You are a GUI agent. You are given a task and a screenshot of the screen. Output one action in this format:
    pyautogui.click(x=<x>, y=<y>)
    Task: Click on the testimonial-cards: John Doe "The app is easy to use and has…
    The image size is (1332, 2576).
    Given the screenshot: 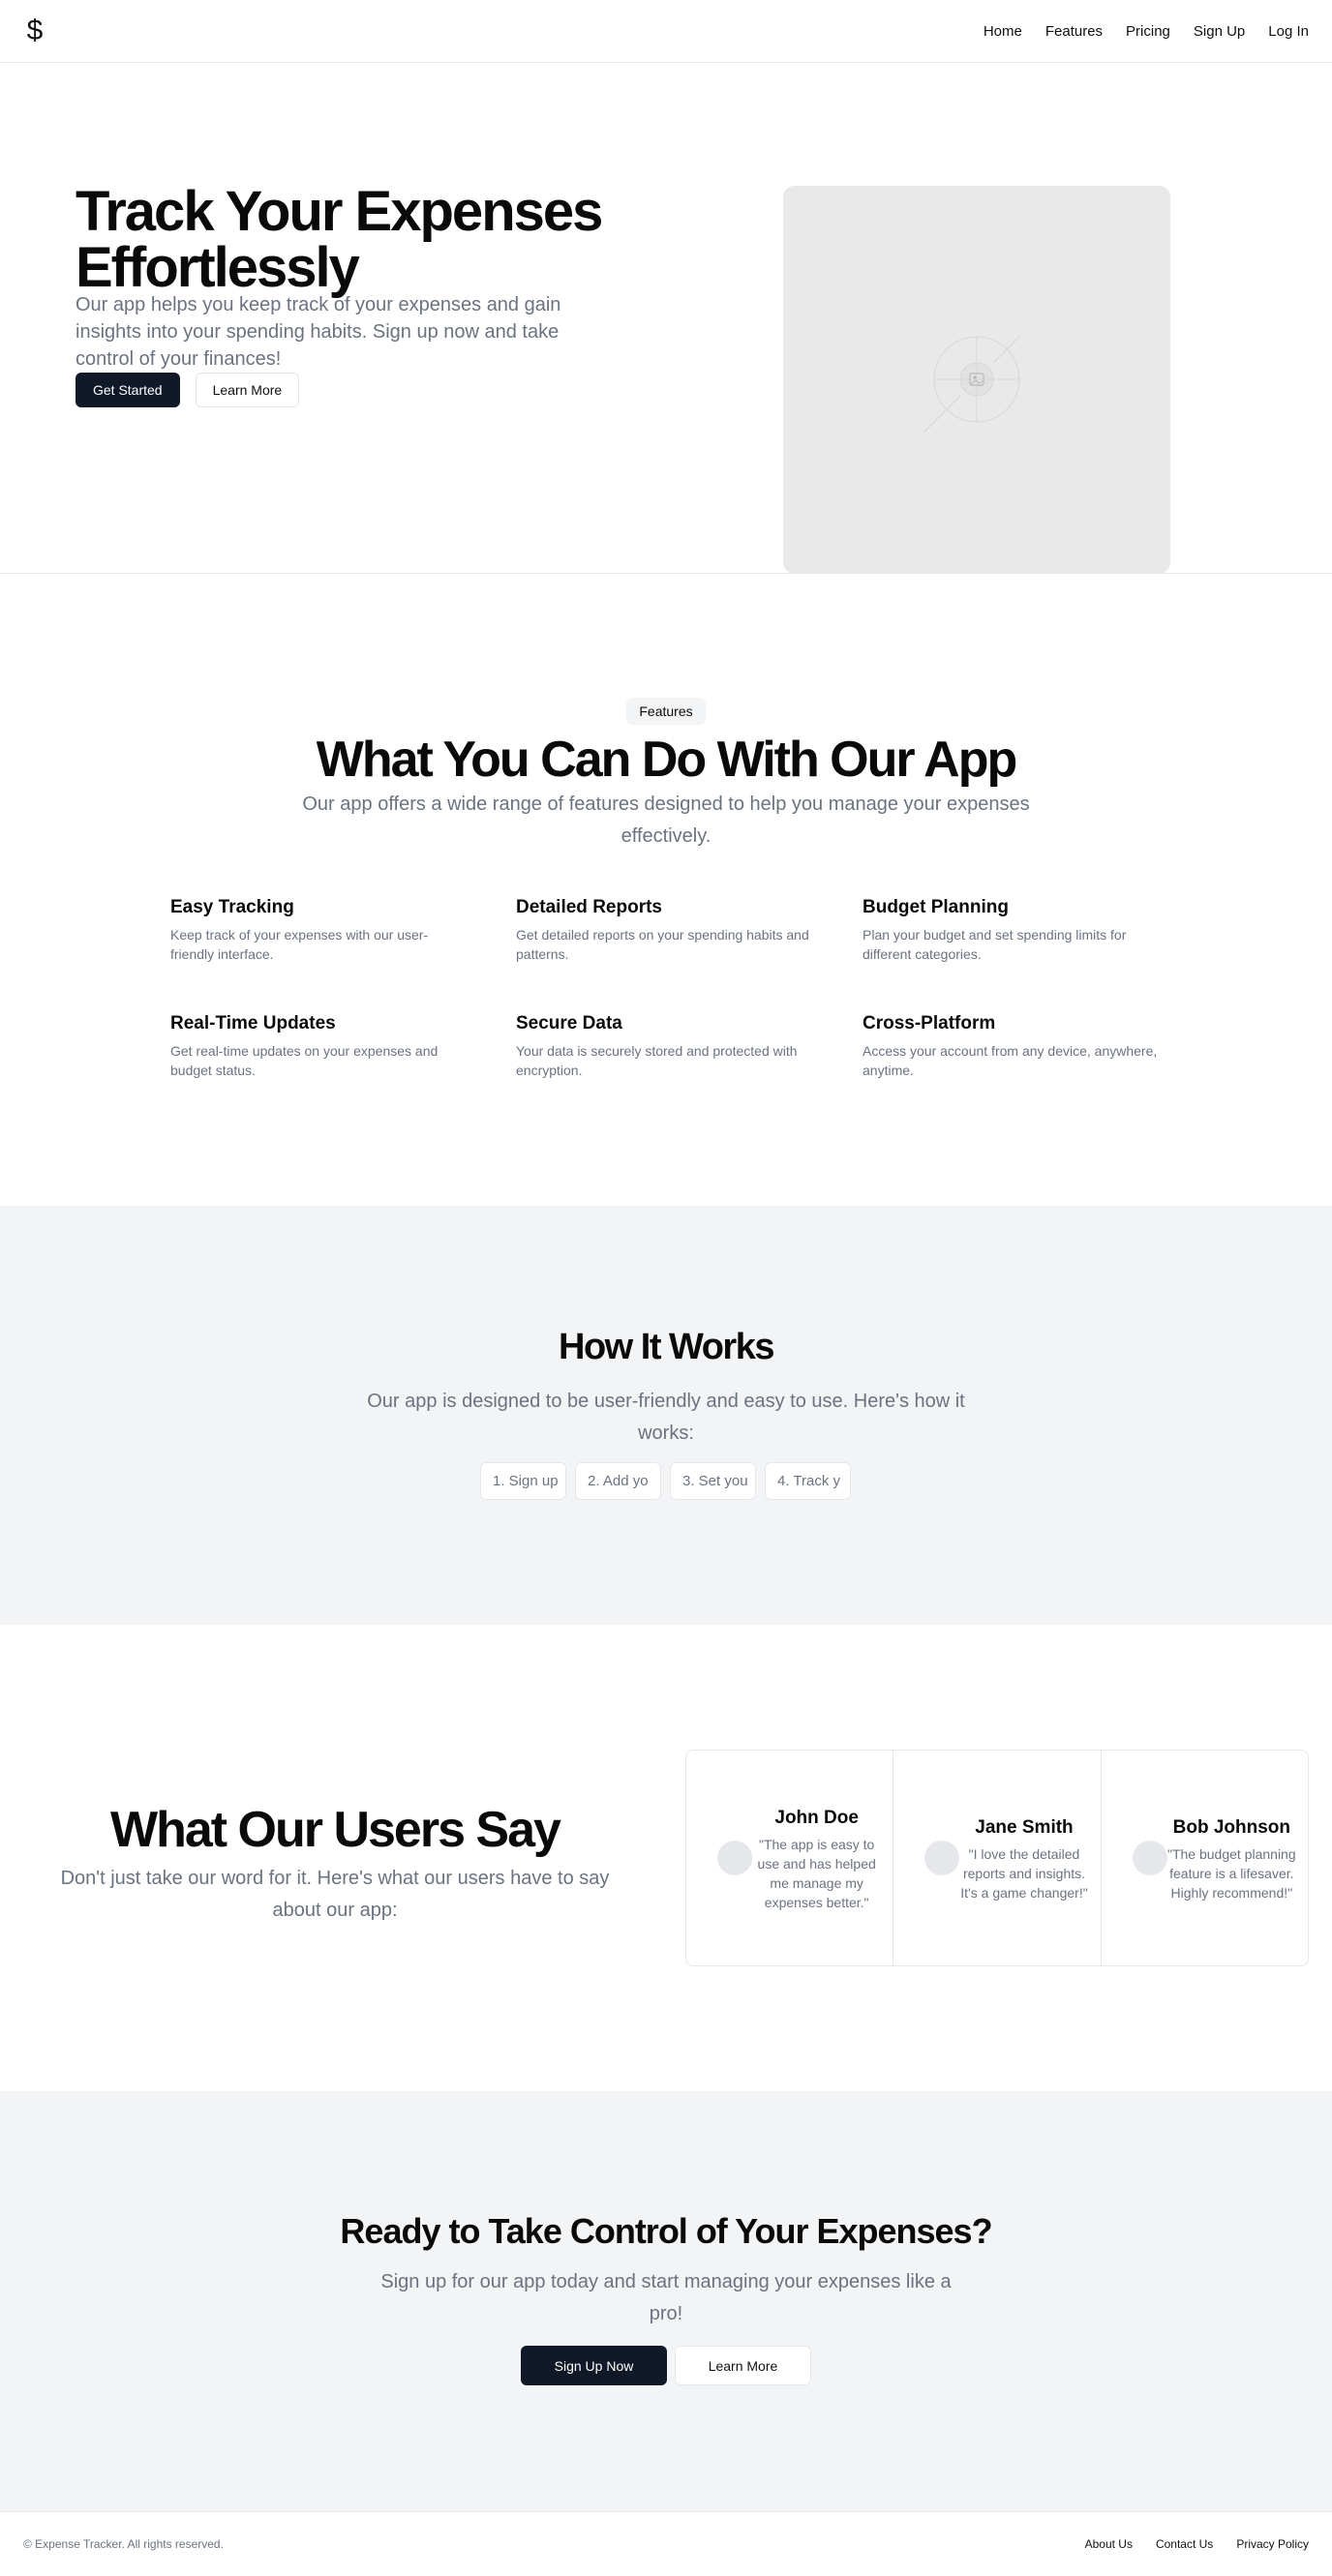 What is the action you would take?
    pyautogui.click(x=997, y=1858)
    